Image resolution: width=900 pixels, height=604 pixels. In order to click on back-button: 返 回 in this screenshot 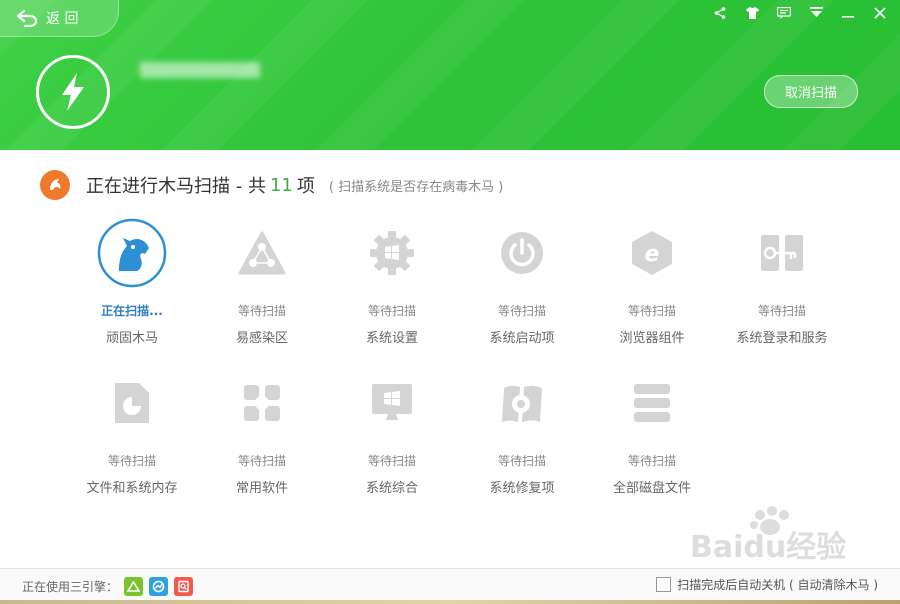, I will do `click(59, 18)`.